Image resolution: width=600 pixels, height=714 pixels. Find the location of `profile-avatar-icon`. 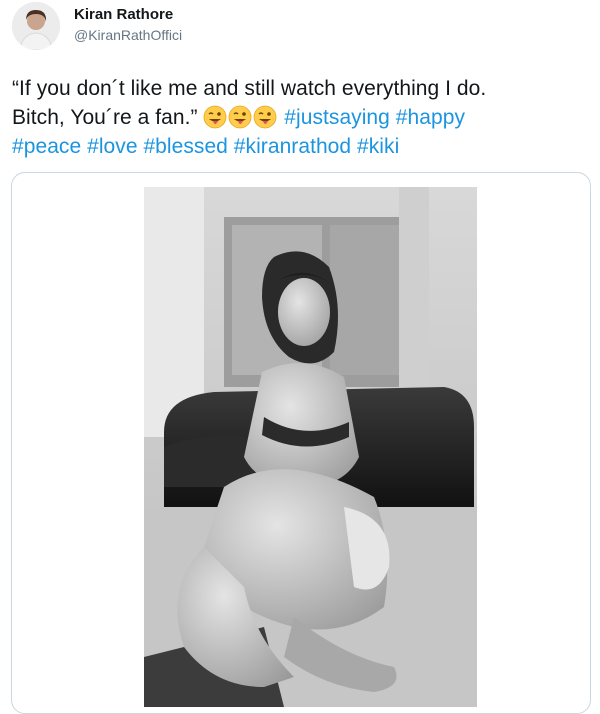

profile-avatar-icon is located at coordinates (36, 26).